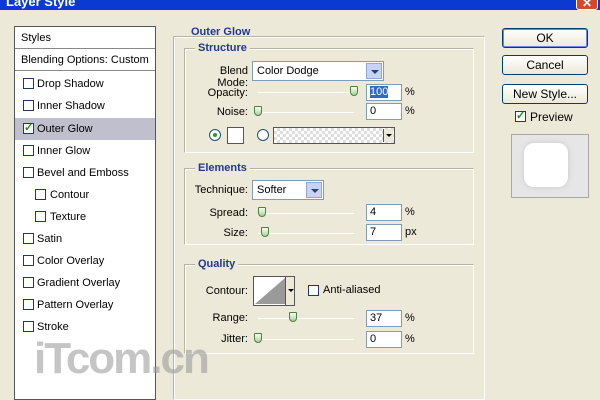 This screenshot has width=600, height=400. What do you see at coordinates (28, 326) in the screenshot?
I see `stroke-checkbox` at bounding box center [28, 326].